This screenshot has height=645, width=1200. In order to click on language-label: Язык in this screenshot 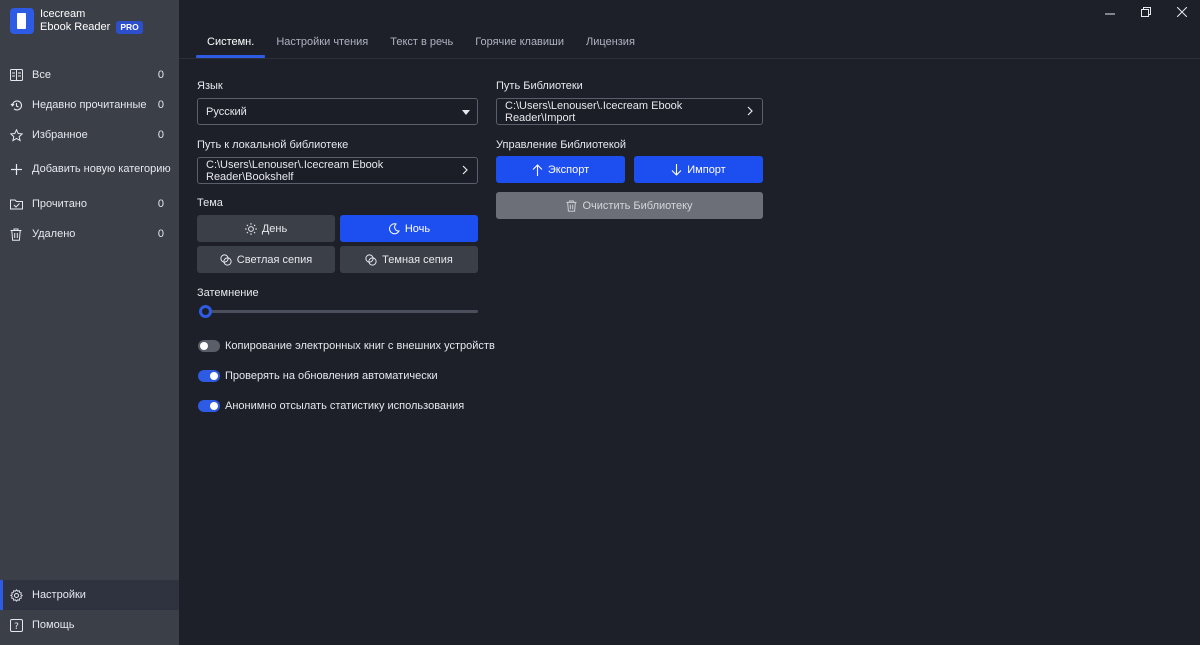, I will do `click(210, 86)`.